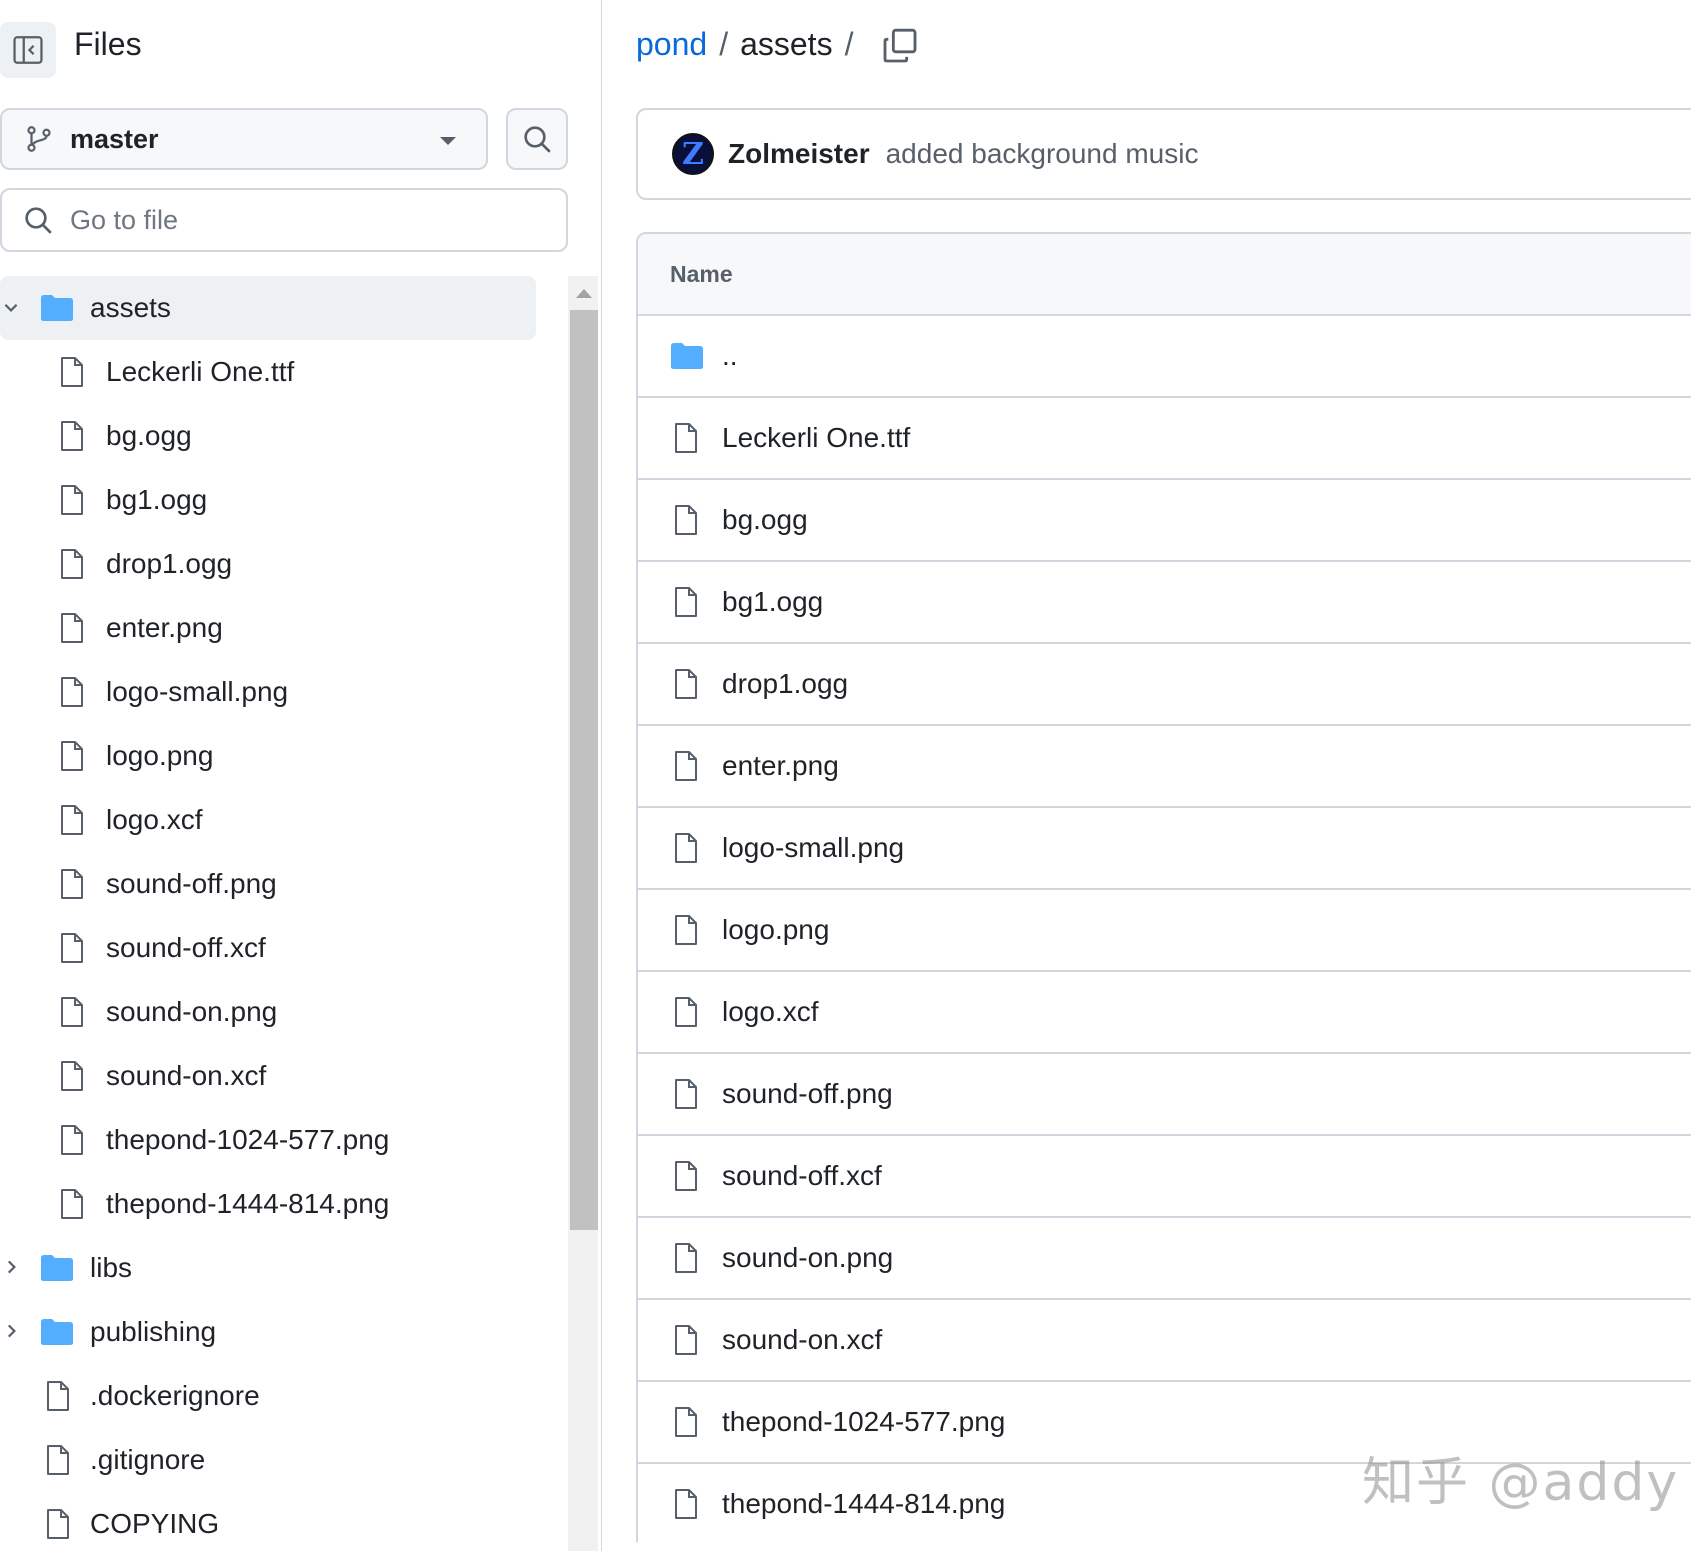  I want to click on table-row: enter.png, so click(1164, 767).